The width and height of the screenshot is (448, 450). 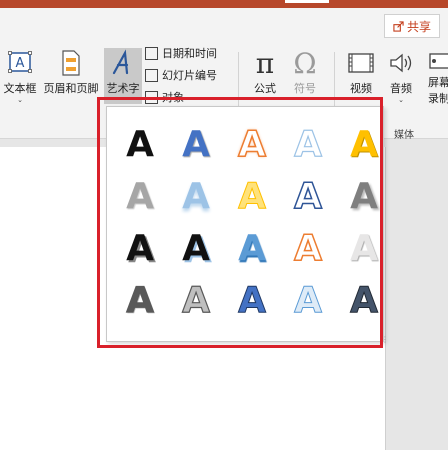 What do you see at coordinates (401, 76) in the screenshot?
I see `audio-button: 音频 ⌄` at bounding box center [401, 76].